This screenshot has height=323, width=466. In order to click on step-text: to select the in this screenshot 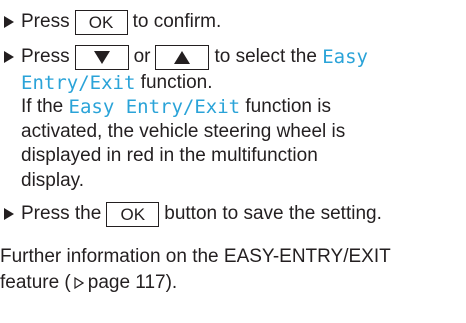, I will do `click(265, 56)`.